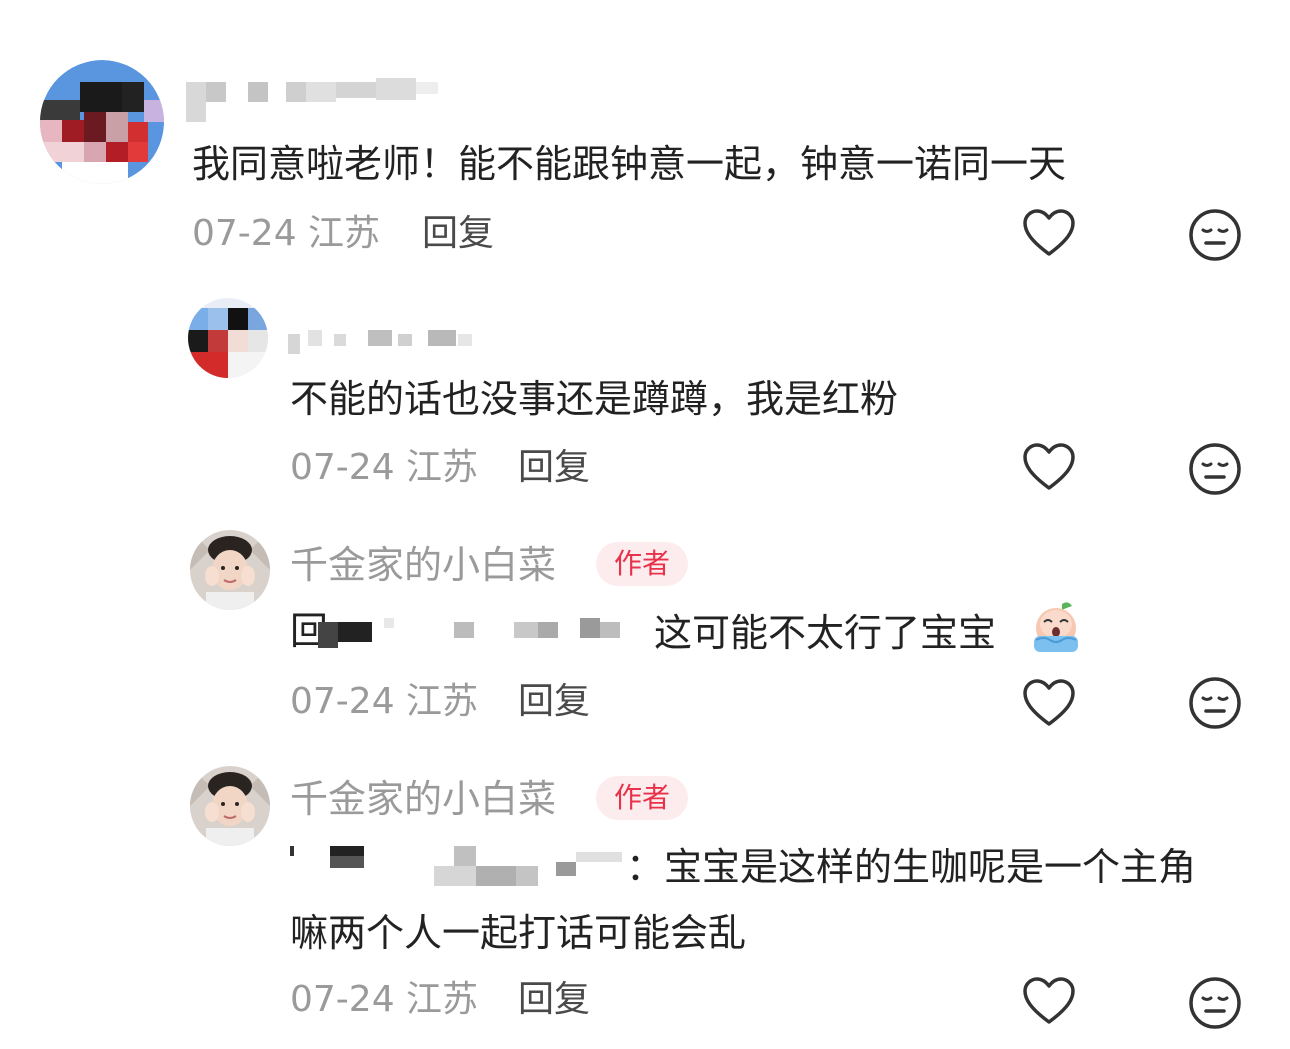 The height and width of the screenshot is (1049, 1290). I want to click on comment-text: 我同意啦老师！能不能跟钟意一起，钟意一诺同一天, so click(629, 164).